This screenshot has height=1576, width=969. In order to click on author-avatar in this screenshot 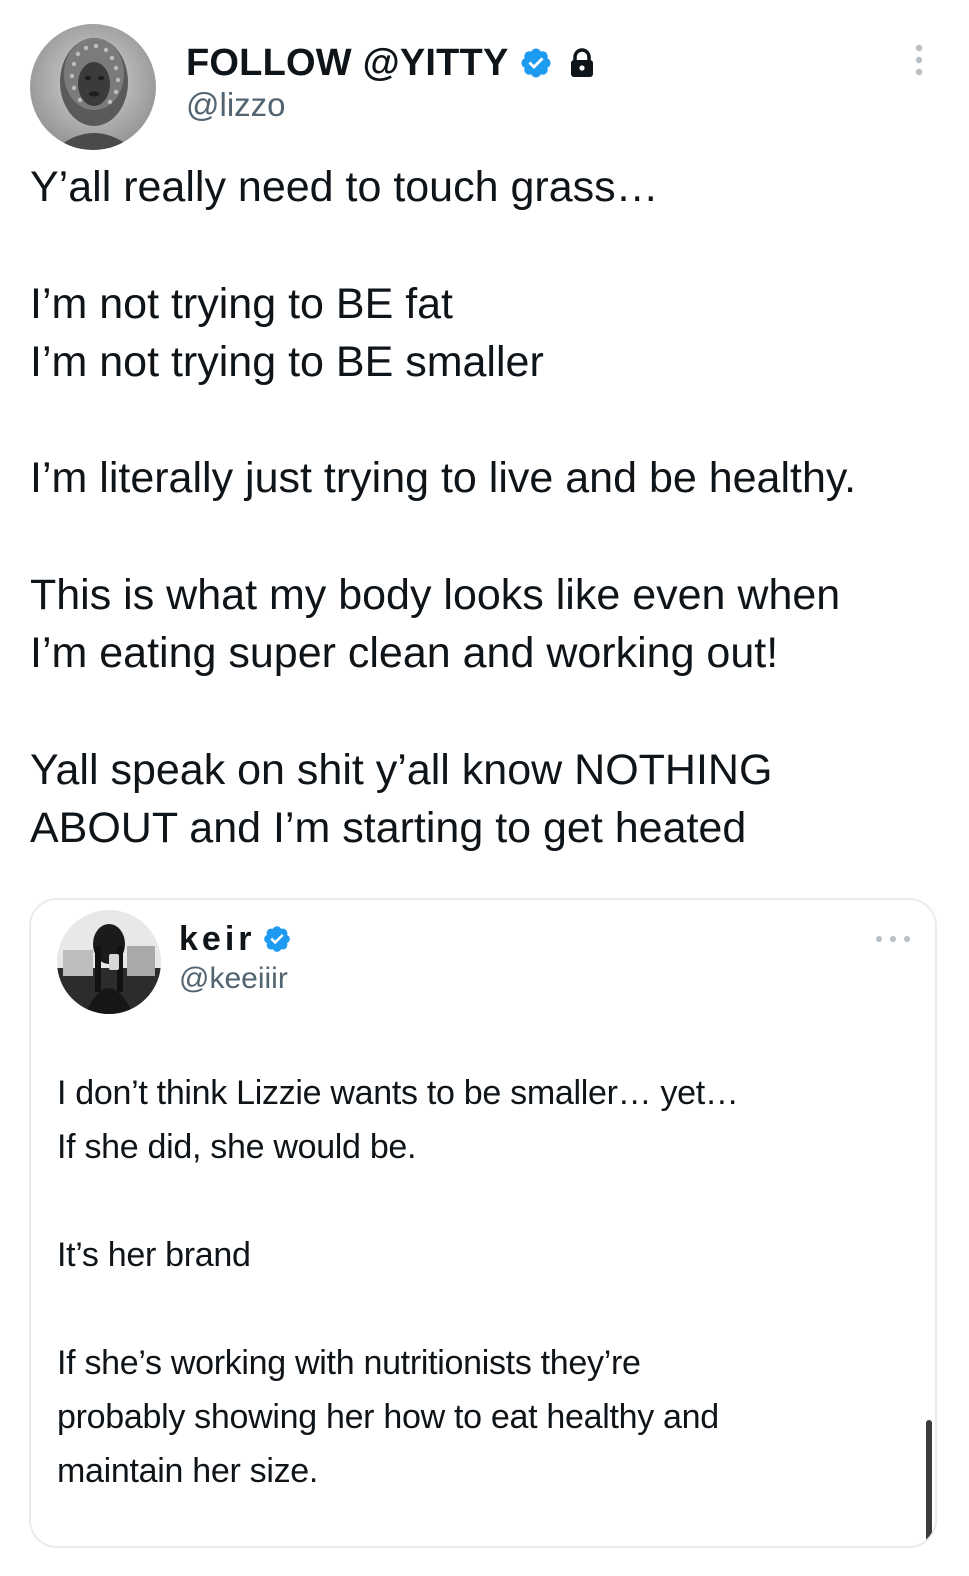, I will do `click(93, 87)`.